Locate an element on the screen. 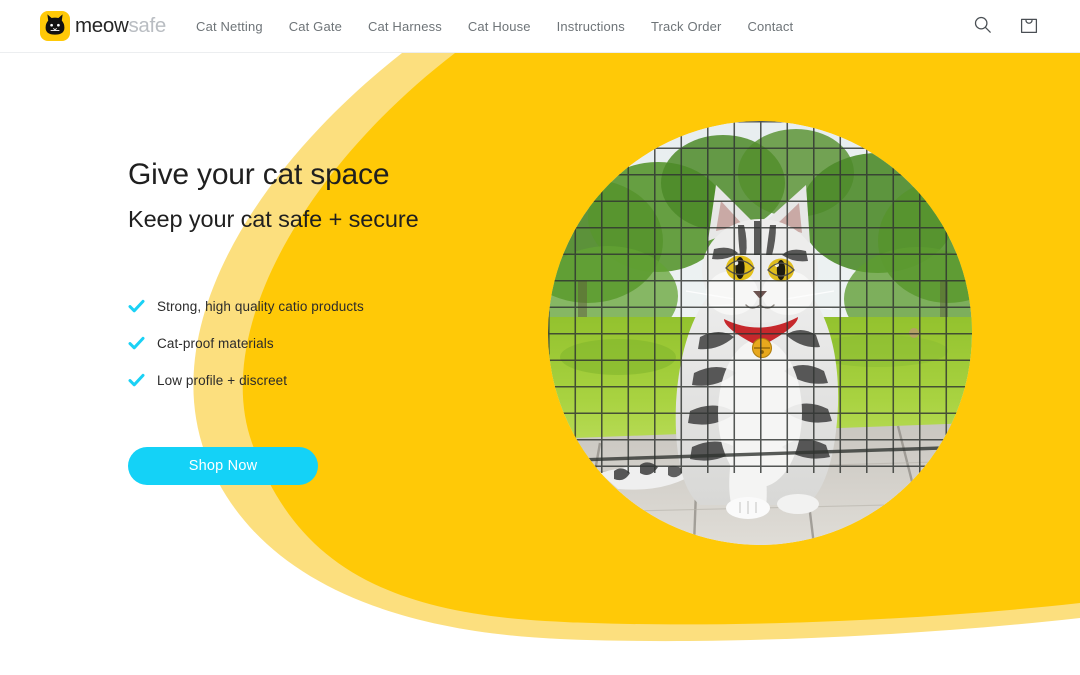 Image resolution: width=1080 pixels, height=675 pixels. benefit-item: Strong, high quality catio products is located at coordinates (338, 306).